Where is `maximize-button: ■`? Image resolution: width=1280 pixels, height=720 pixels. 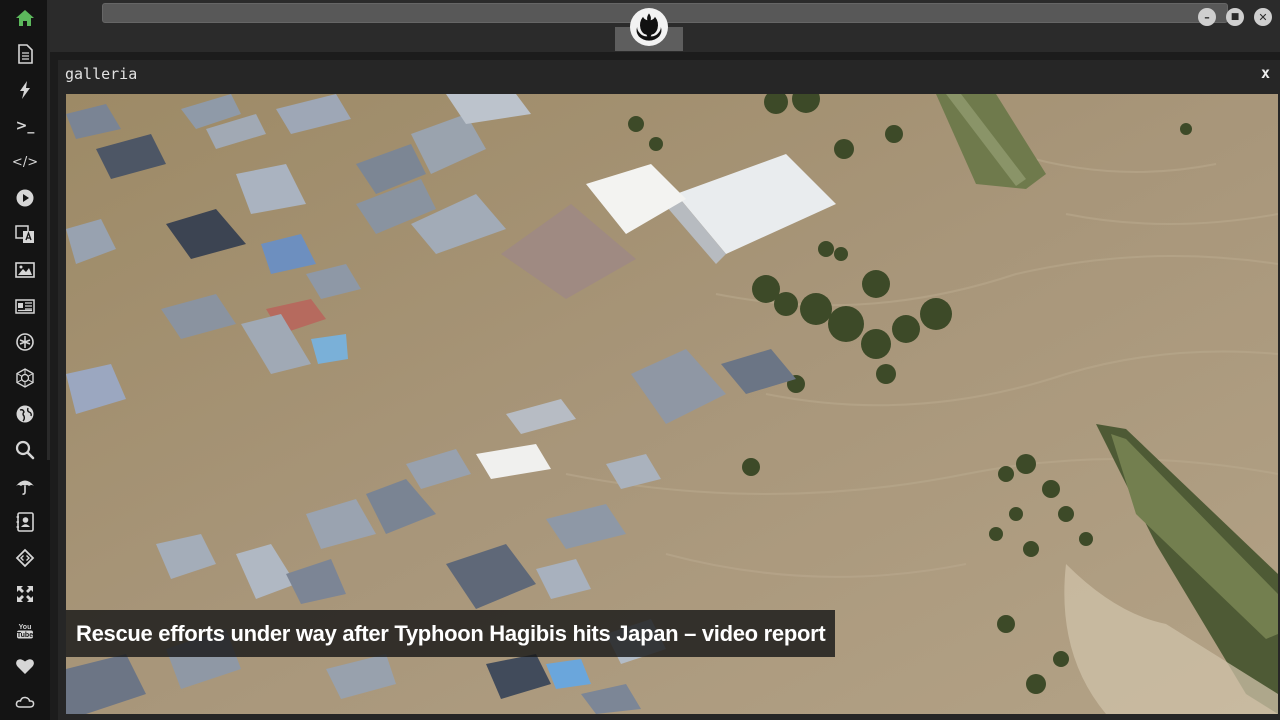 maximize-button: ■ is located at coordinates (1235, 17).